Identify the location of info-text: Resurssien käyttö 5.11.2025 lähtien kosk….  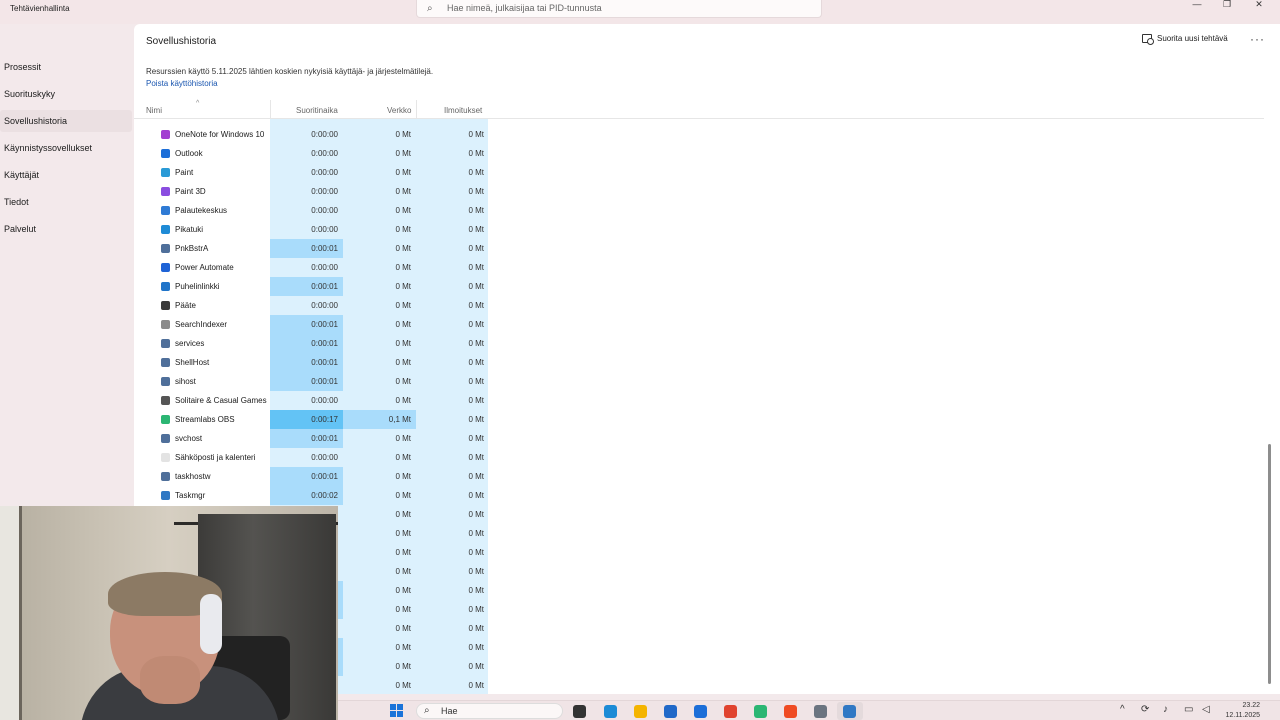
(290, 71).